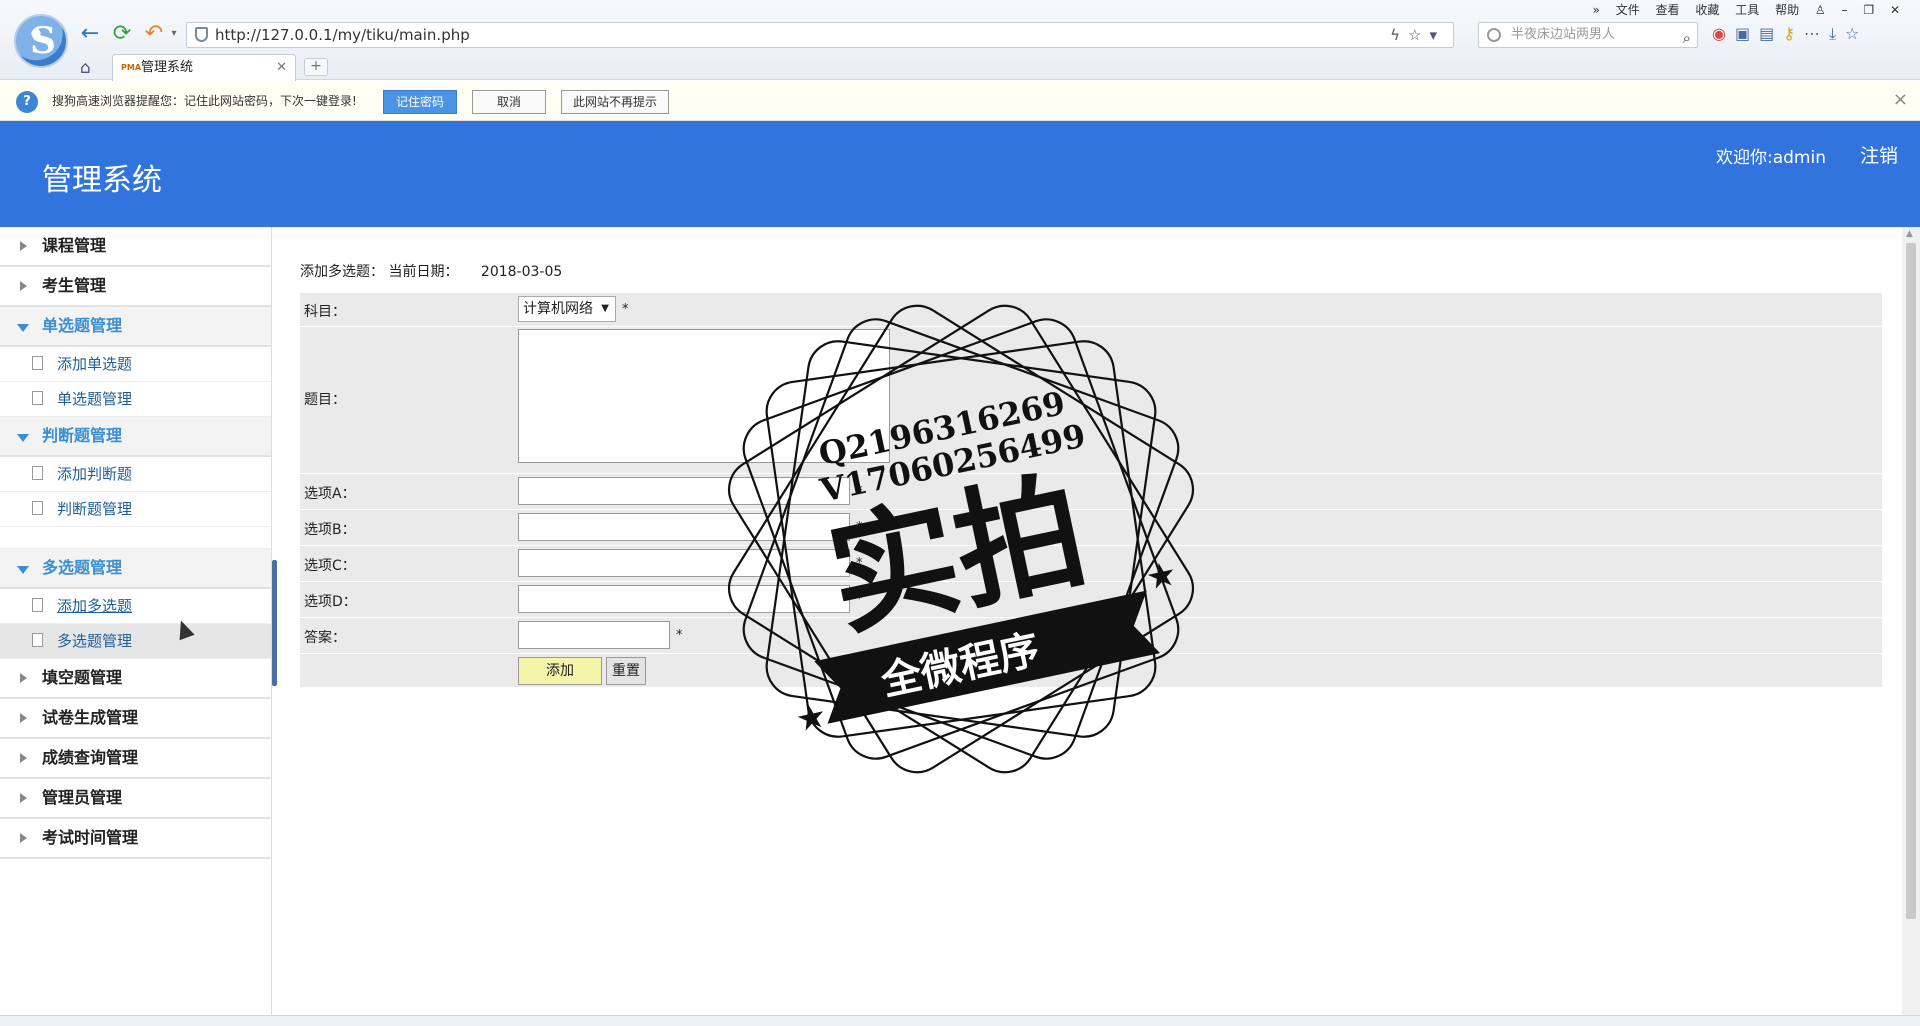  Describe the element at coordinates (684, 491) in the screenshot. I see `option-a-input` at that location.